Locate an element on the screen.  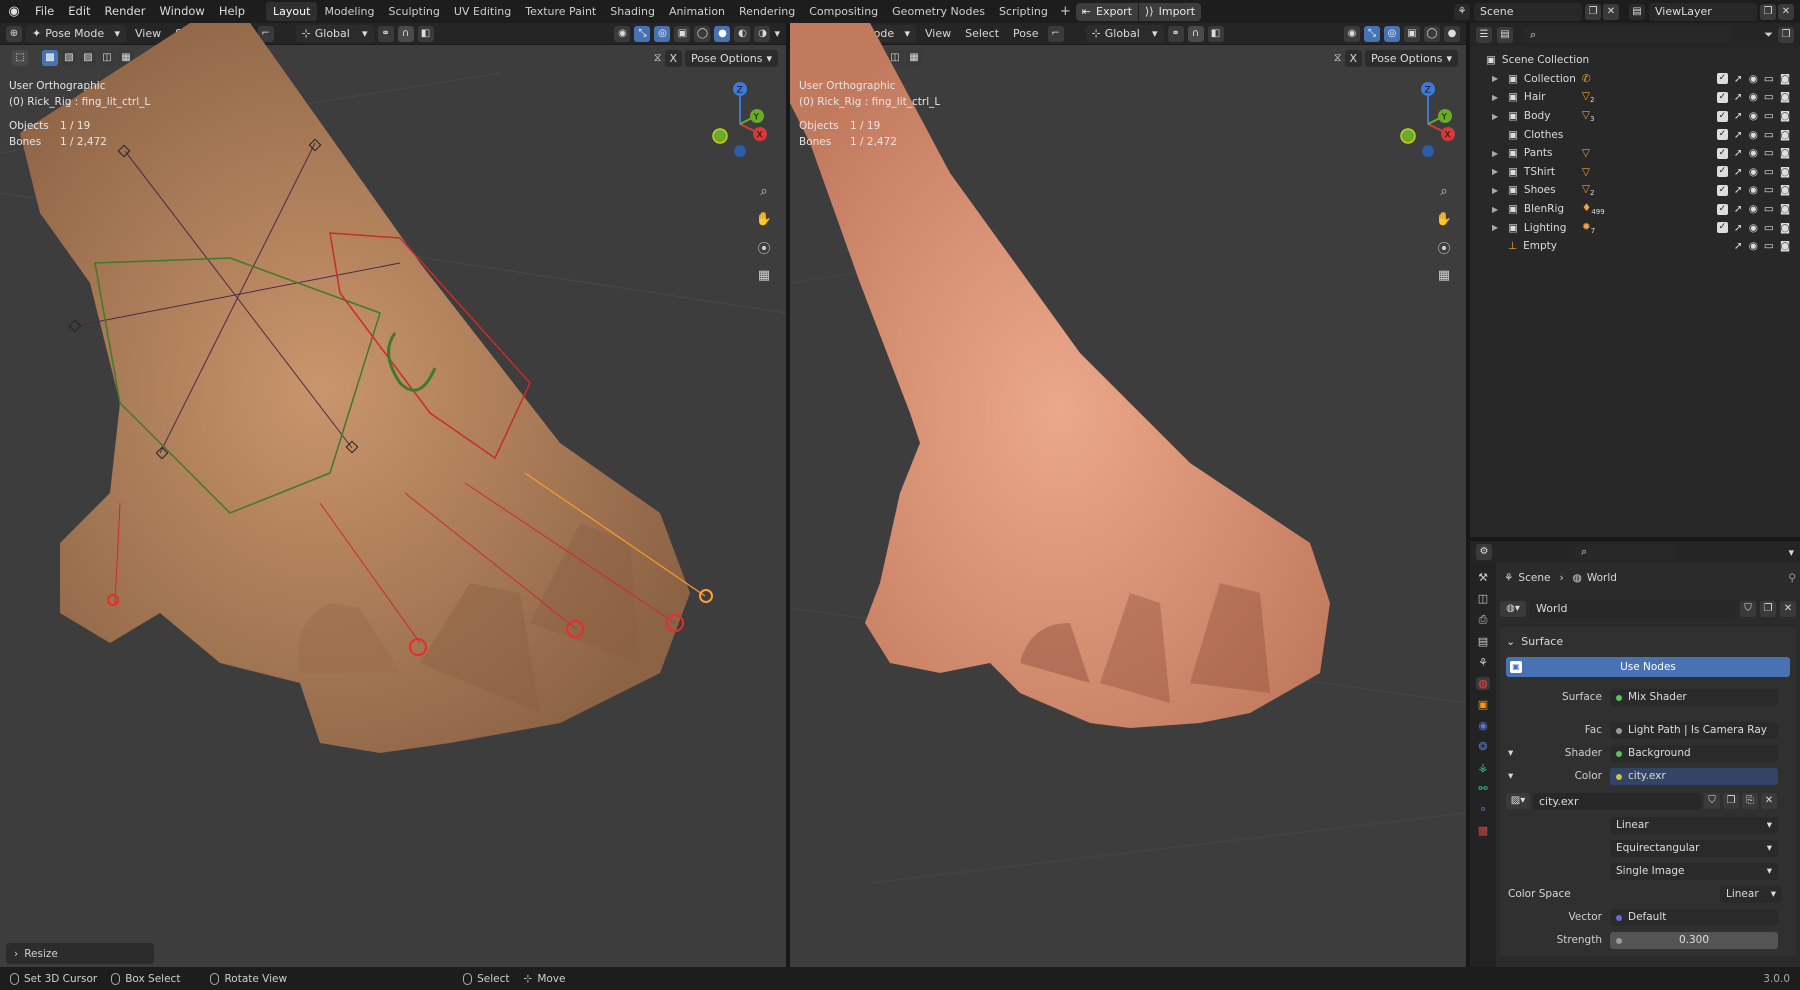
export-button: ⇤ Export is located at coordinates (1107, 11).